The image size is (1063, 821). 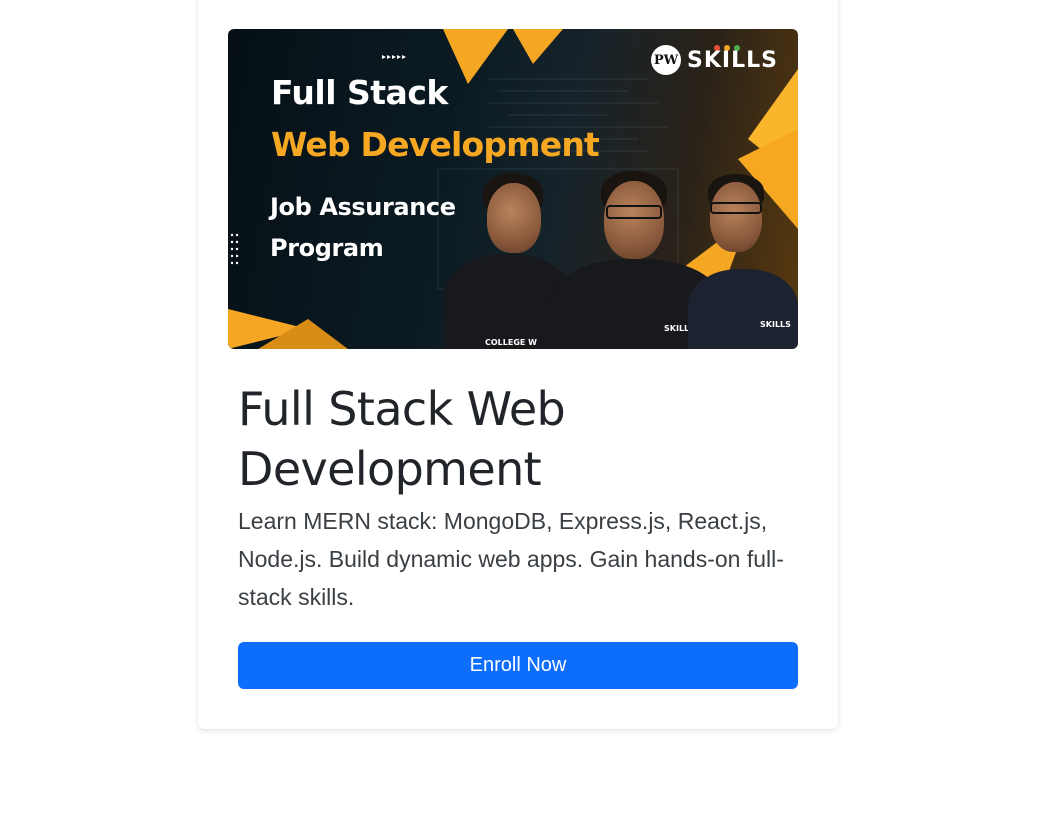 I want to click on banner-subheading-line2: Program, so click(x=327, y=248).